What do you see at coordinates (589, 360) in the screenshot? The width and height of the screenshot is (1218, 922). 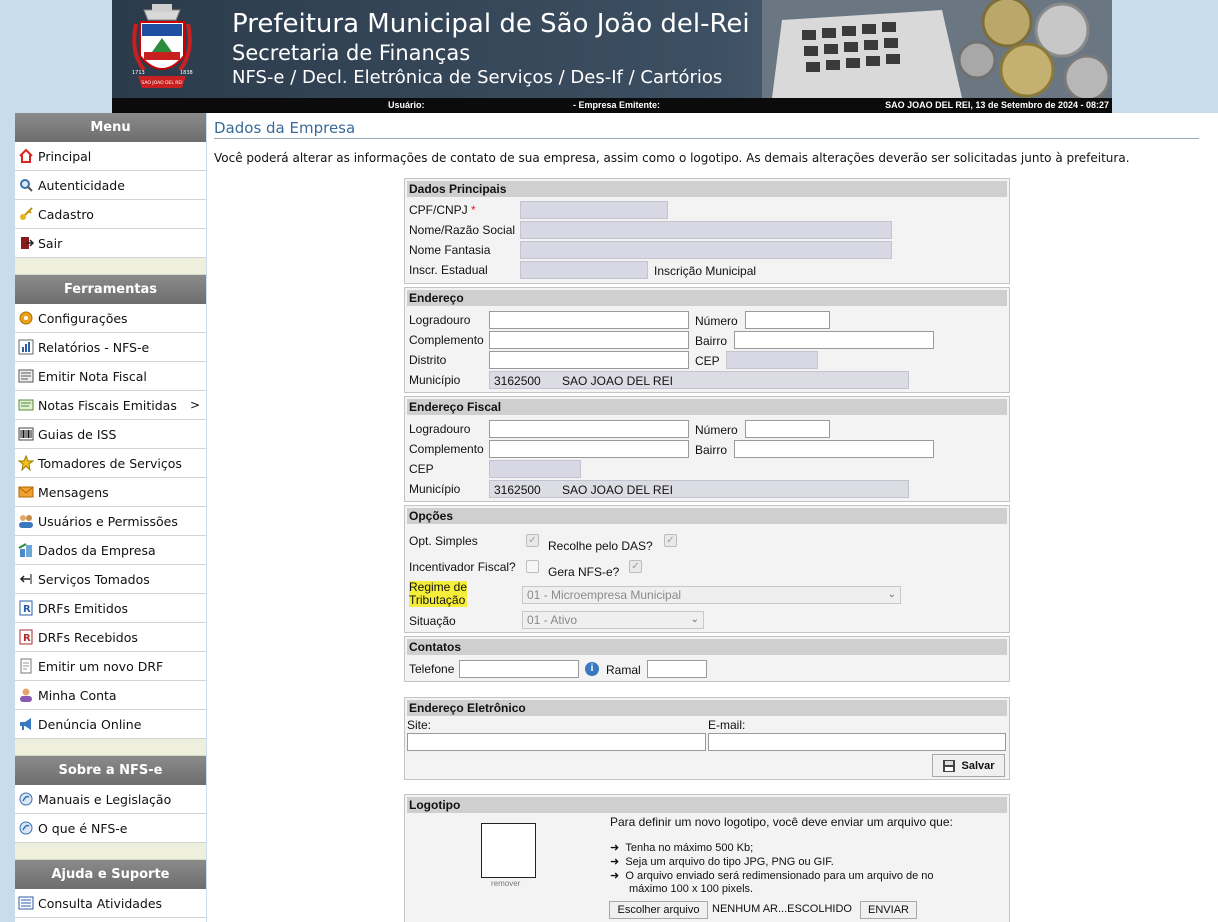 I see `distrito-input` at bounding box center [589, 360].